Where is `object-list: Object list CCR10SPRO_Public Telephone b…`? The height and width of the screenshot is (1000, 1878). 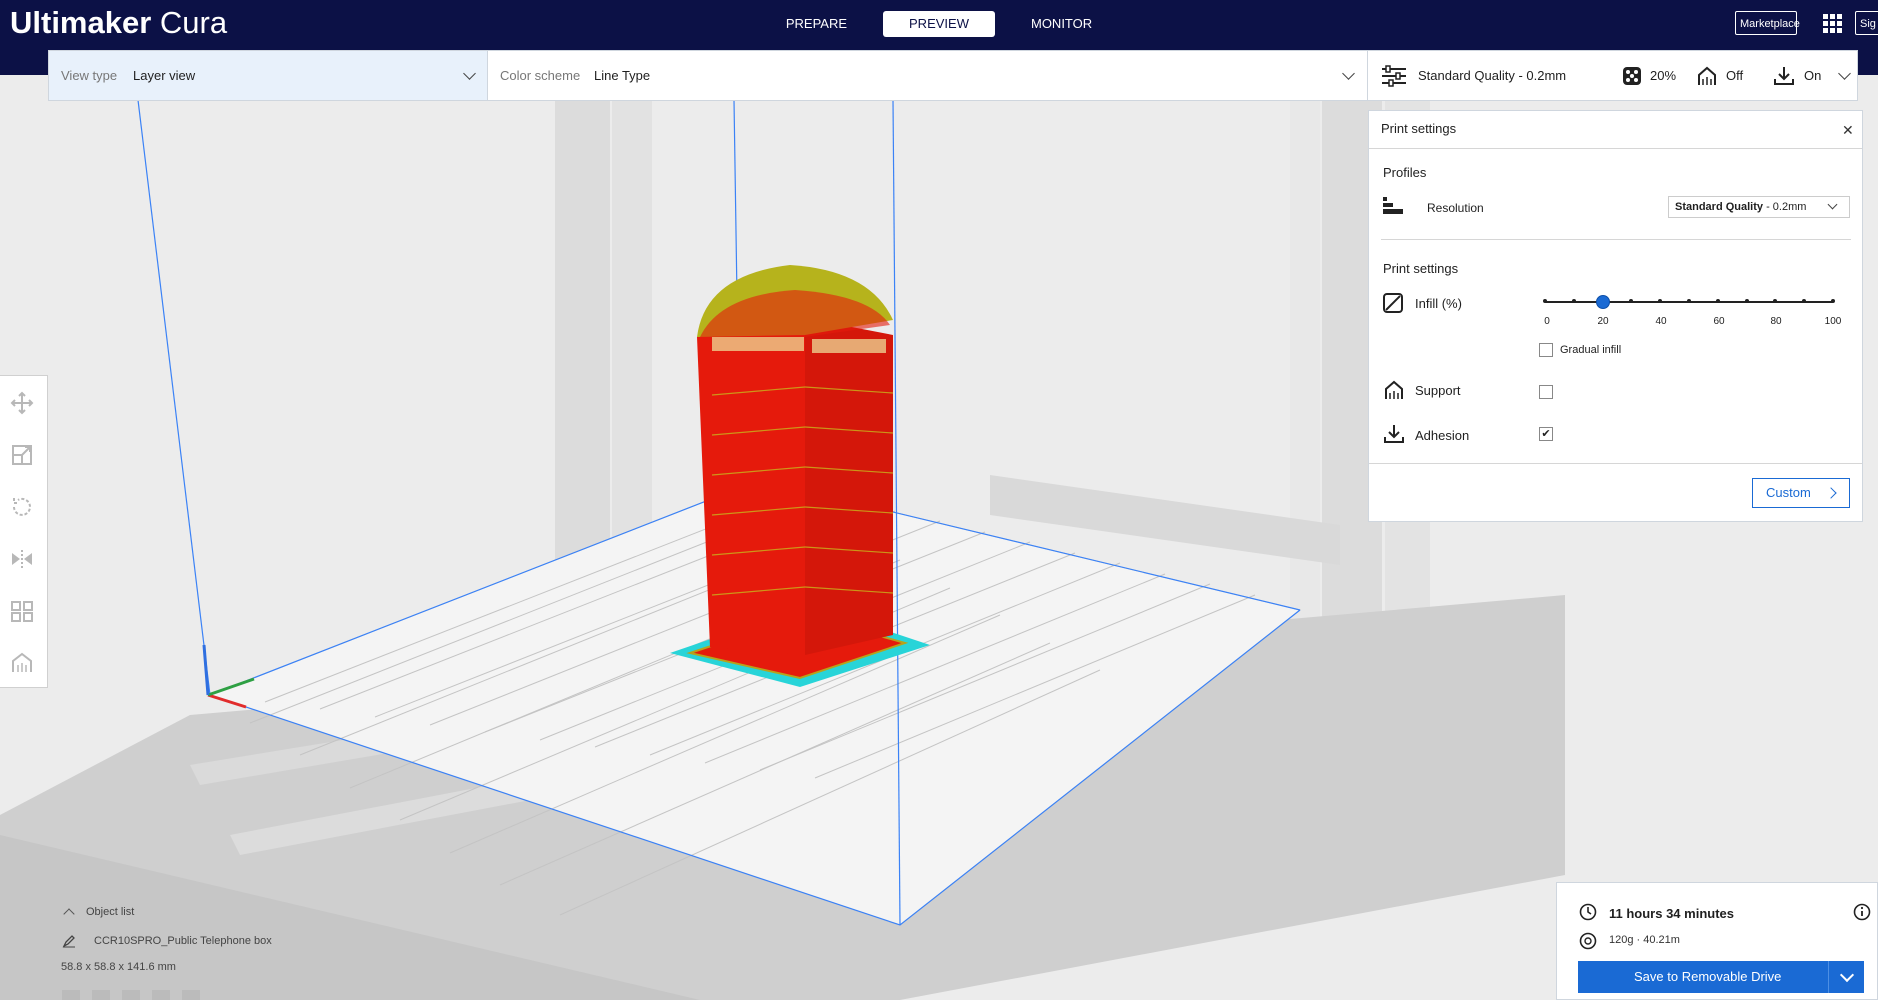
object-list: Object list CCR10SPRO_Public Telephone b… is located at coordinates (200, 945).